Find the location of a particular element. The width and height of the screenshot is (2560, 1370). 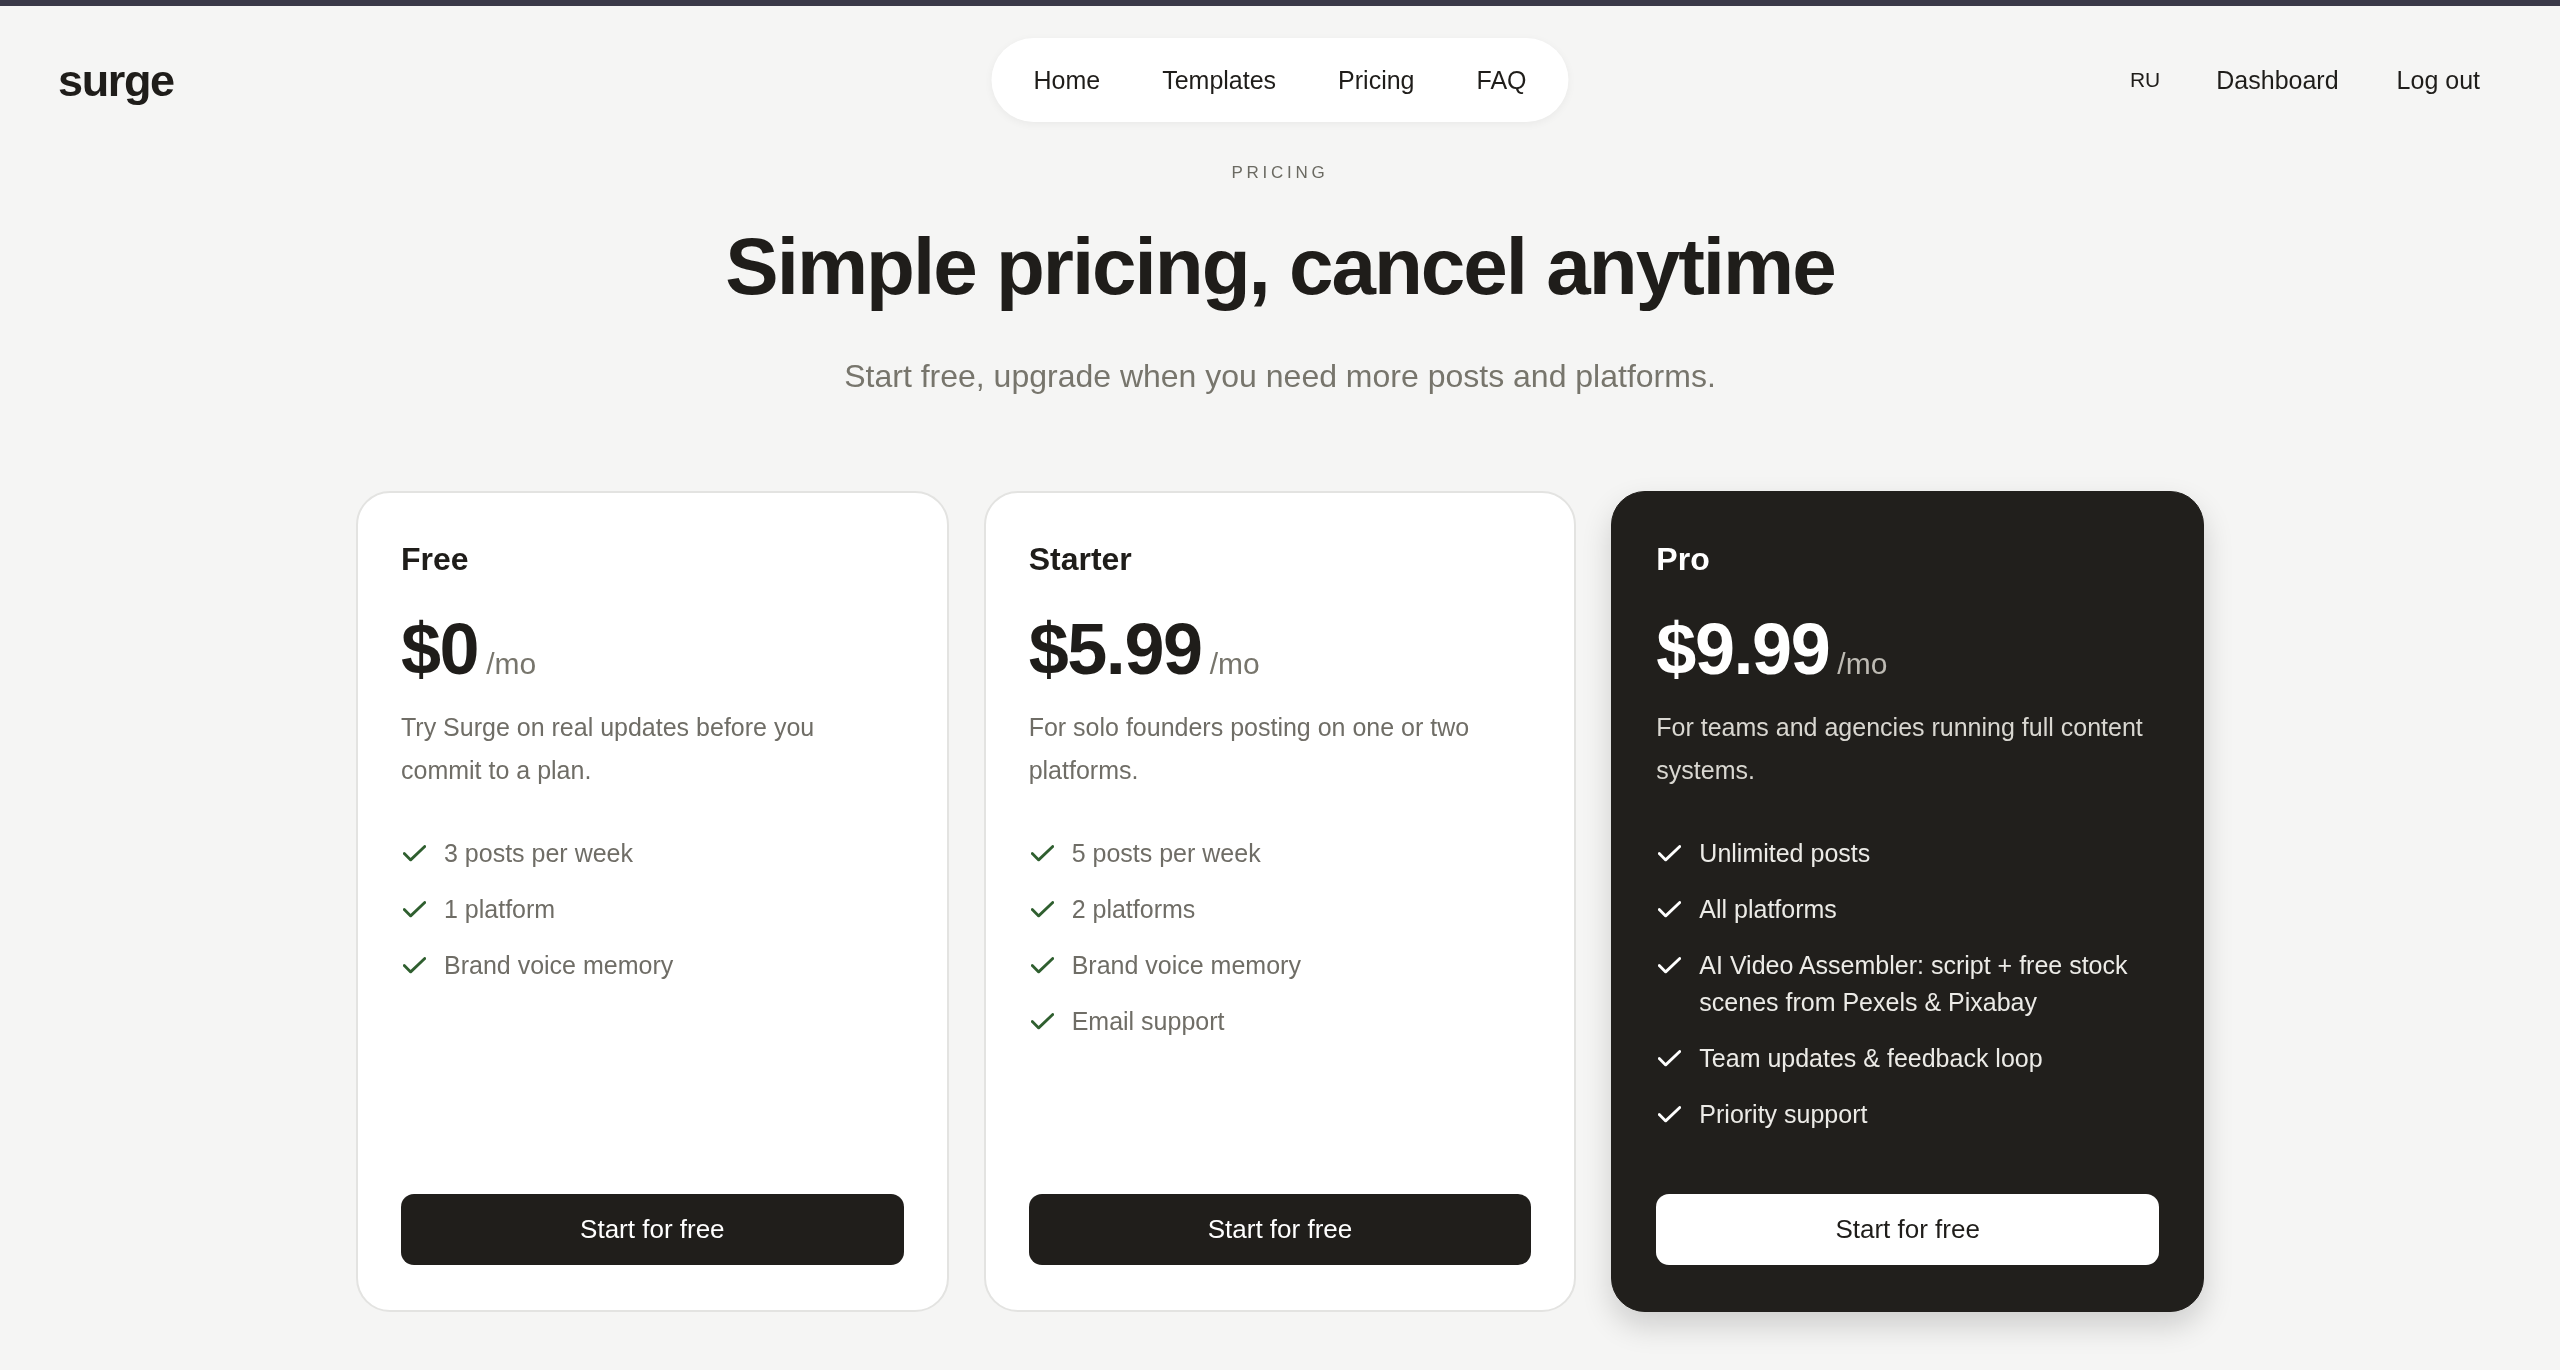

feature-text: Email support is located at coordinates (1148, 1021).